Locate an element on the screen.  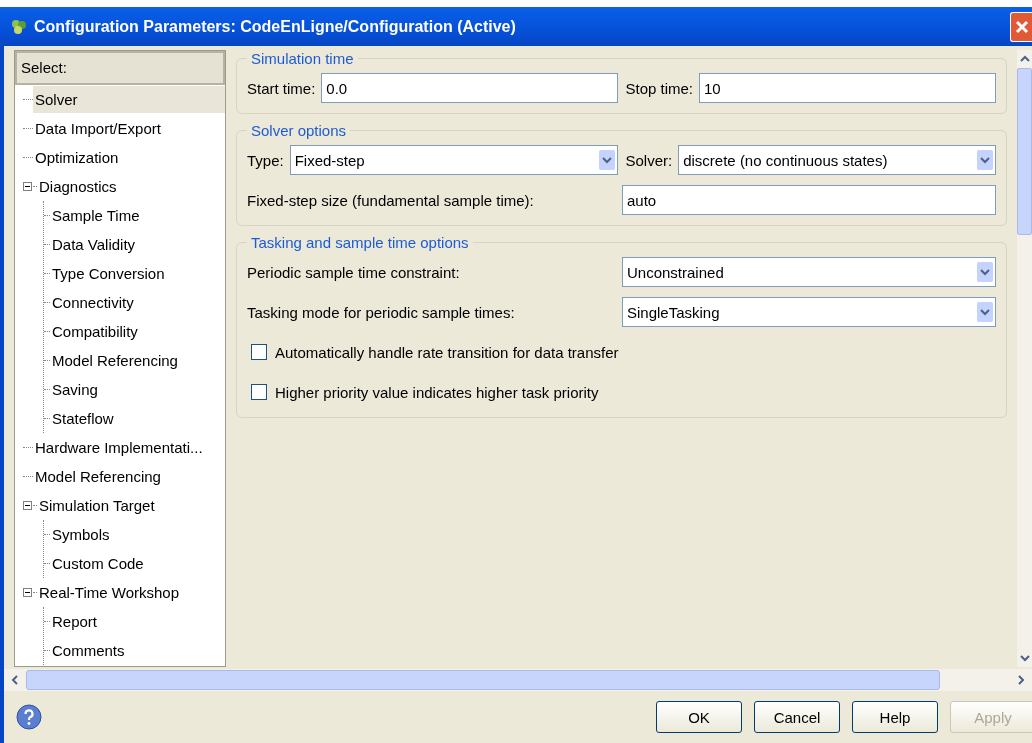
tree-item: Stateflow is located at coordinates (83, 418).